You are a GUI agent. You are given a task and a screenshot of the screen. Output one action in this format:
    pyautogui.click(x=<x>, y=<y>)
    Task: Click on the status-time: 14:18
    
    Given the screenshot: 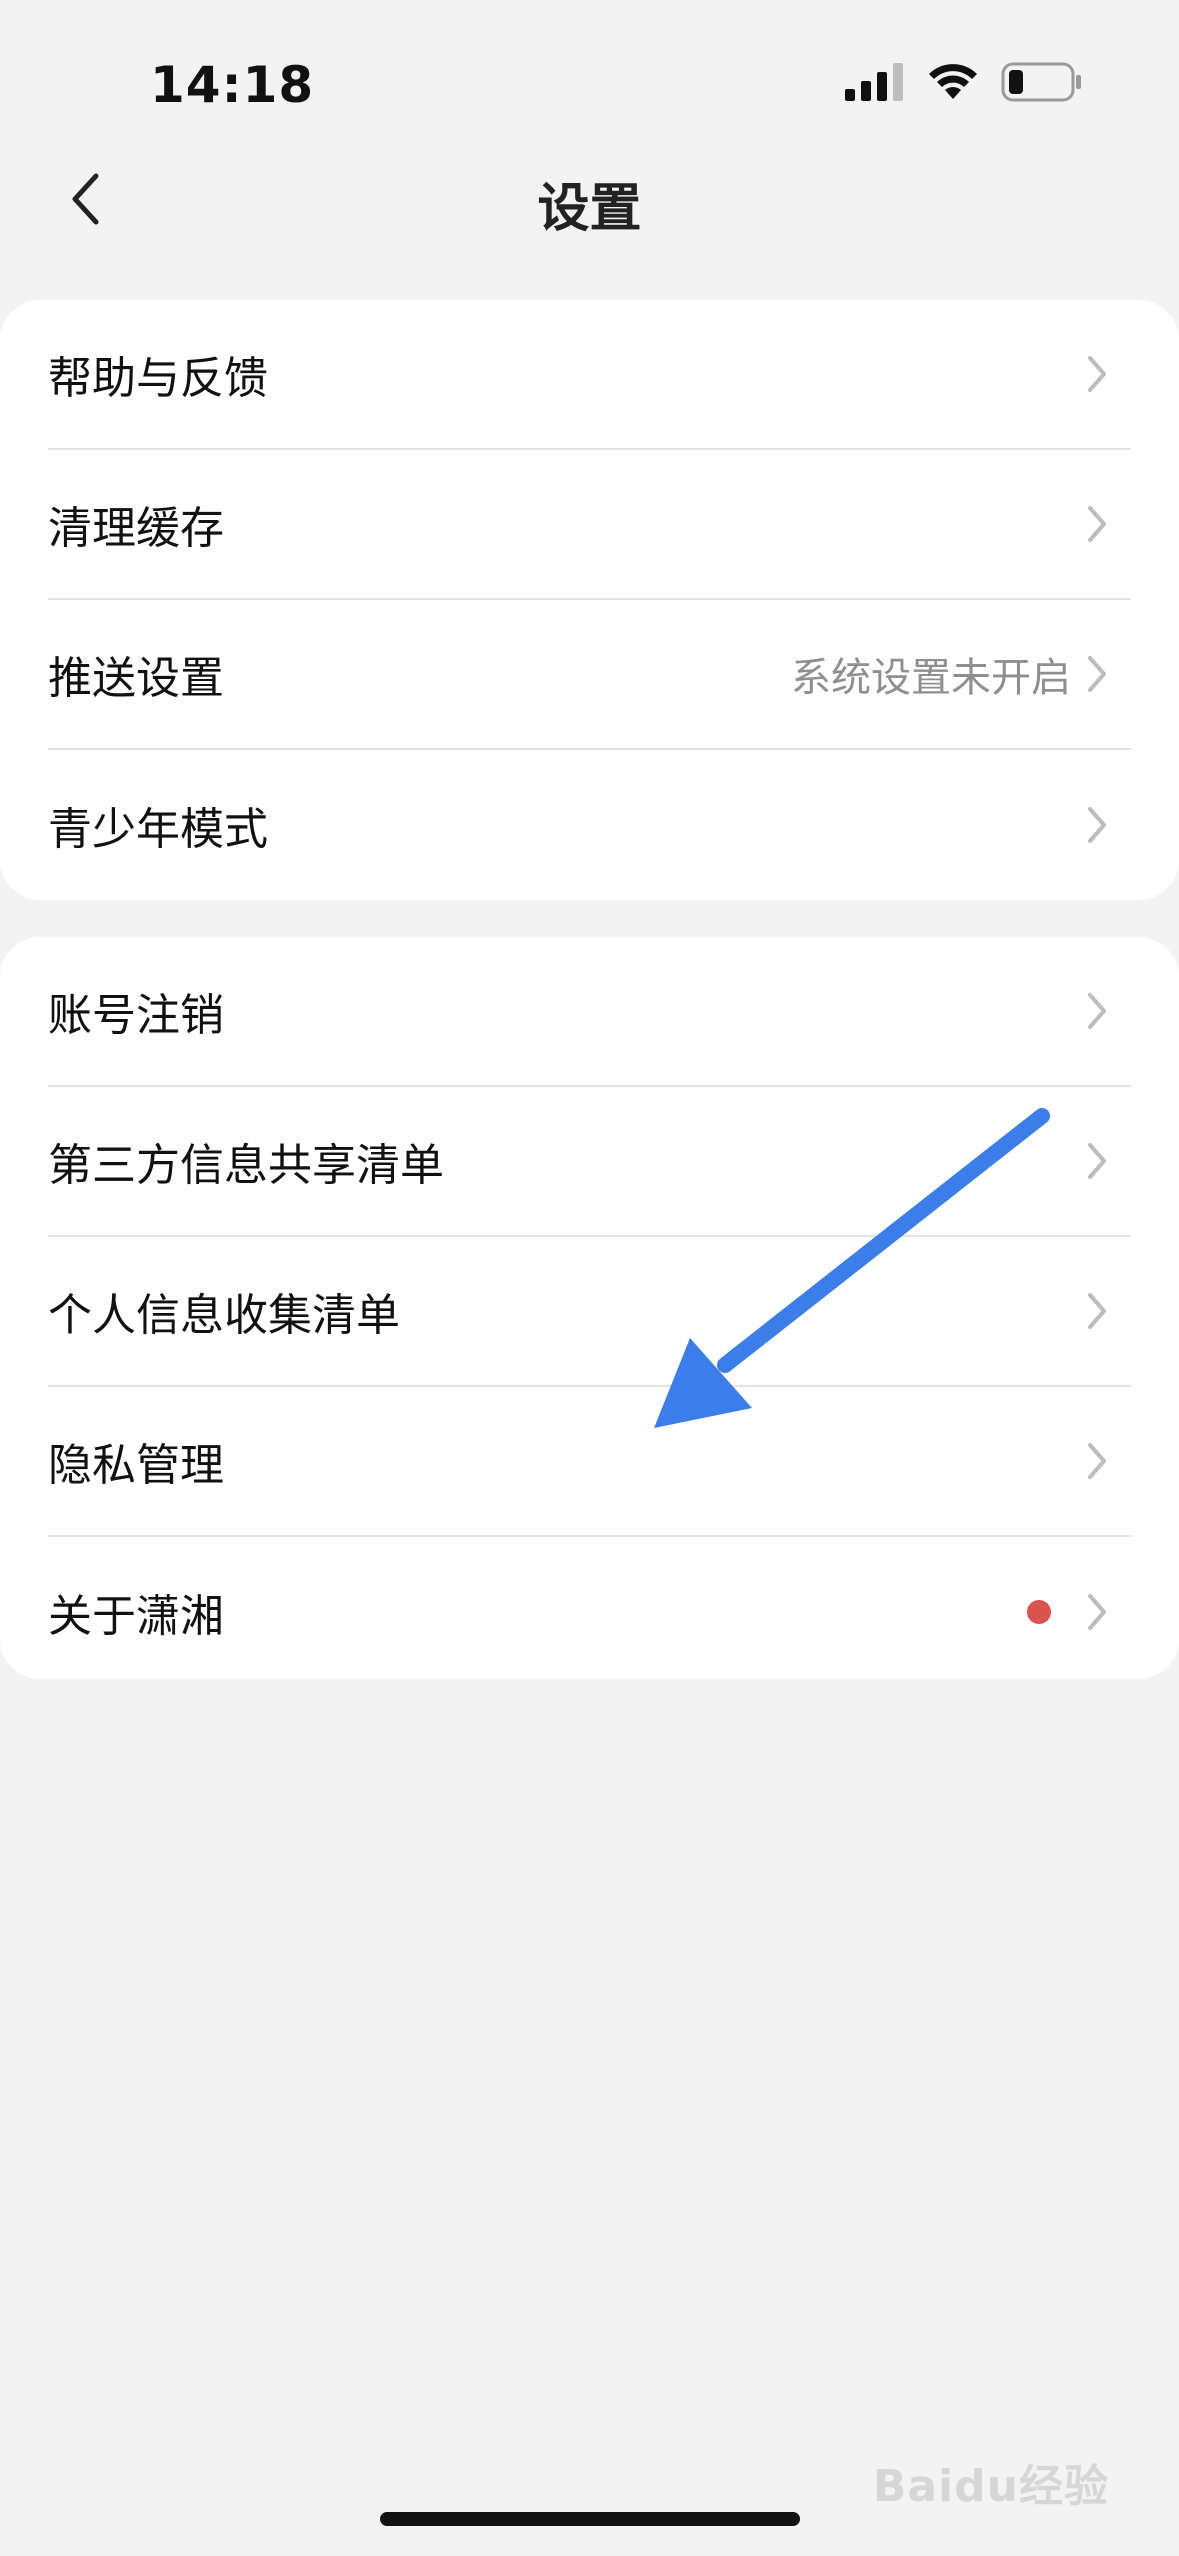 What is the action you would take?
    pyautogui.click(x=232, y=85)
    